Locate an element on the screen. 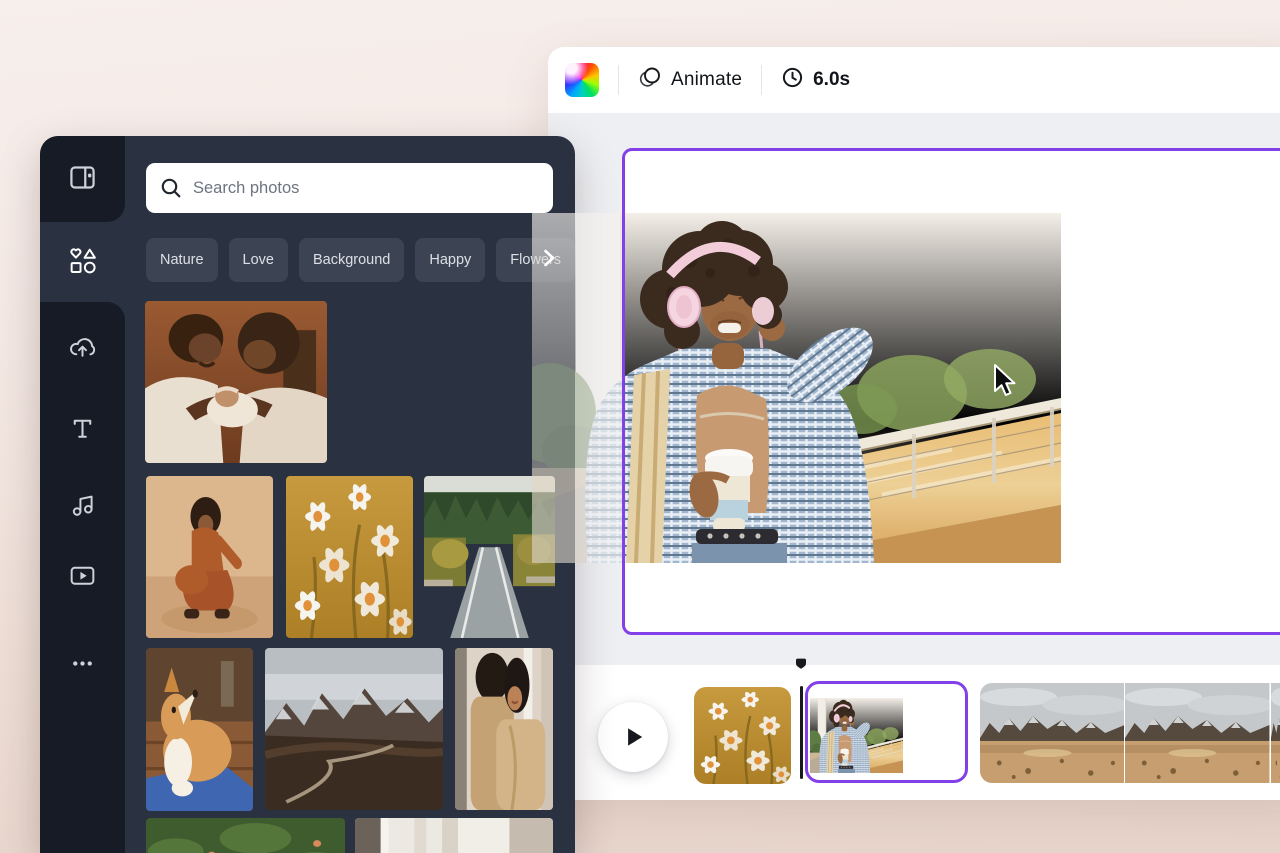 The image size is (1280, 853). timeline is located at coordinates (914, 729).